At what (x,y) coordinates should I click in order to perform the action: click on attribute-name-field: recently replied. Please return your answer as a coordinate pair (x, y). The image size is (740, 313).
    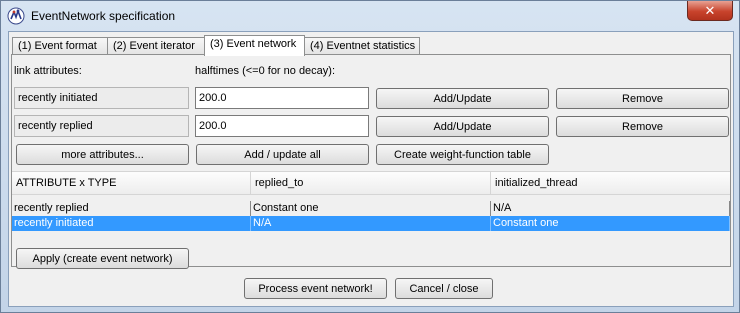
    Looking at the image, I should click on (101, 126).